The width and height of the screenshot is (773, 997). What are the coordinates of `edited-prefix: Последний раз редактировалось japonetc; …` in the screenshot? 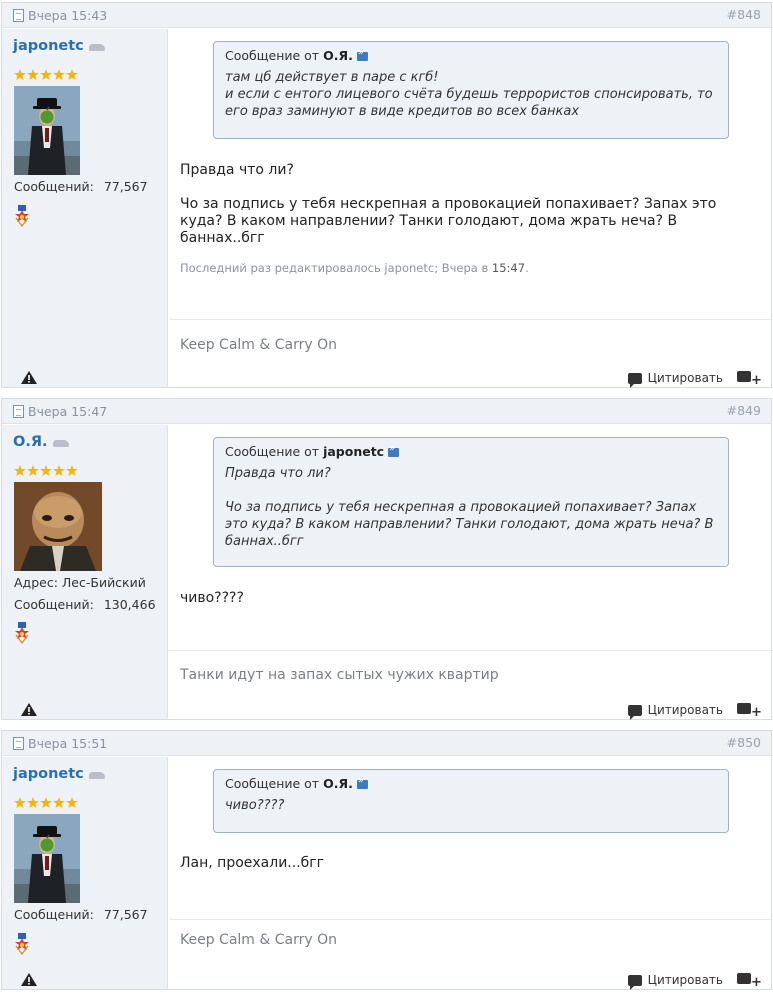 It's located at (334, 268).